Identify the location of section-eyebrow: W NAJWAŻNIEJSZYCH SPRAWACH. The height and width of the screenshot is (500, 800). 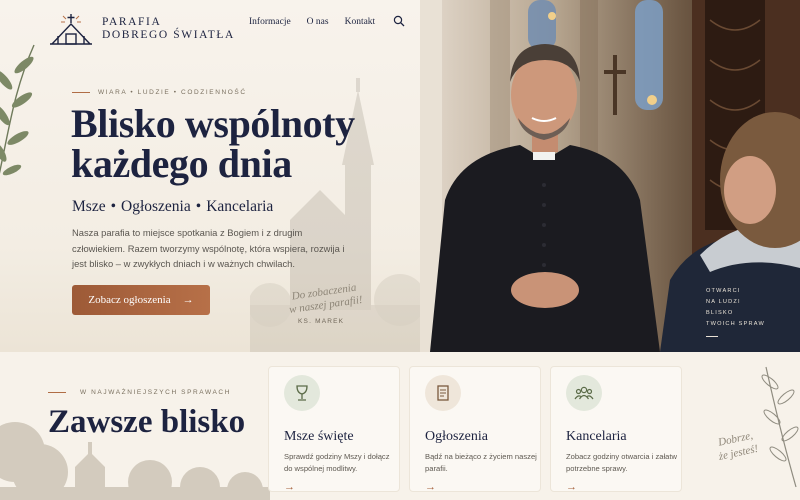
(139, 392).